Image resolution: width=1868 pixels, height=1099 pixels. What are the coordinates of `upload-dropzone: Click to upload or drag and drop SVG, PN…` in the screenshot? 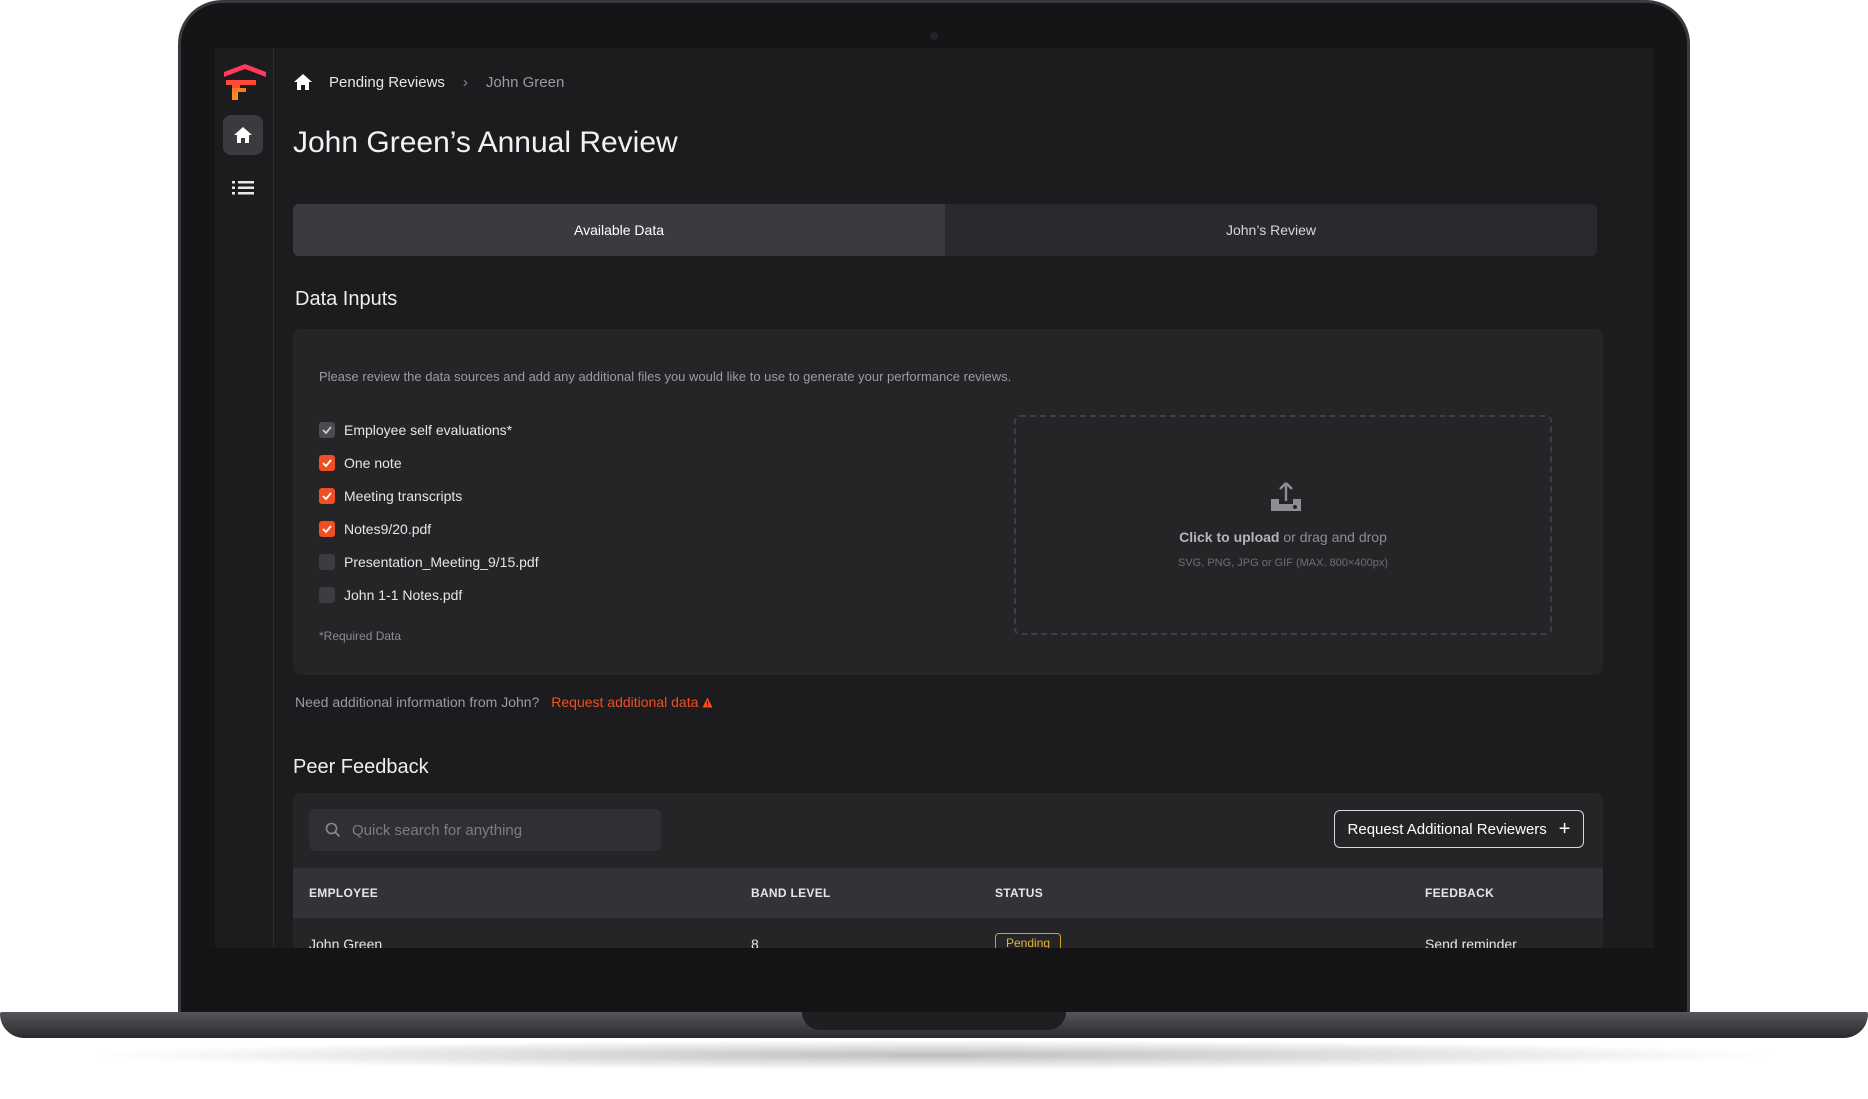 It's located at (1283, 525).